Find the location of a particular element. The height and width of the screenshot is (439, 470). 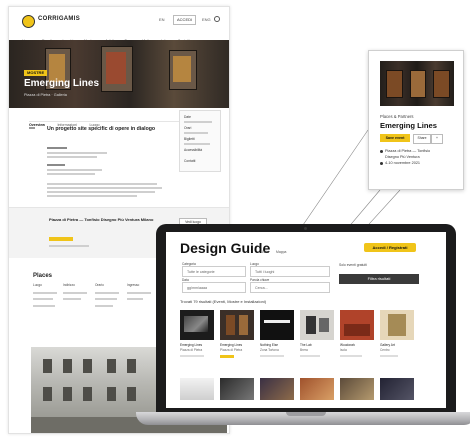

header-link-lang: EN is located at coordinates (162, 19).